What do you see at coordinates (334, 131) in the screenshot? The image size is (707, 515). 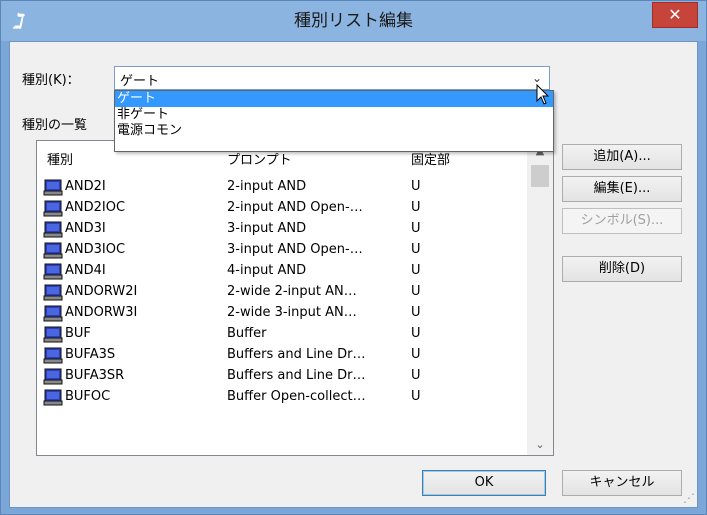 I see `dropdown-option: 電源コモン` at bounding box center [334, 131].